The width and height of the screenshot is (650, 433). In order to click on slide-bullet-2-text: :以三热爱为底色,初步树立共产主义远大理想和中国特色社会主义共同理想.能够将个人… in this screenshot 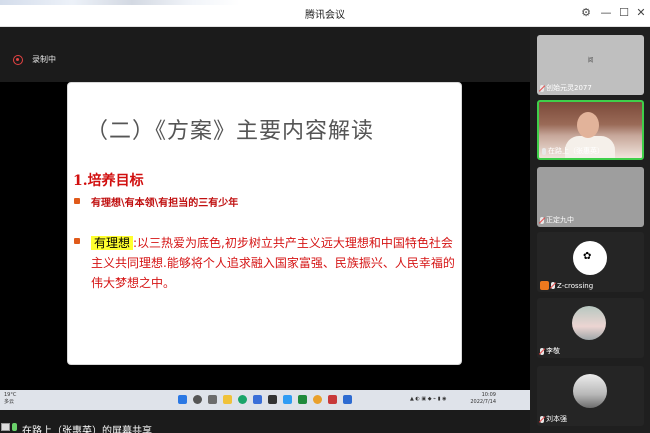, I will do `click(273, 263)`.